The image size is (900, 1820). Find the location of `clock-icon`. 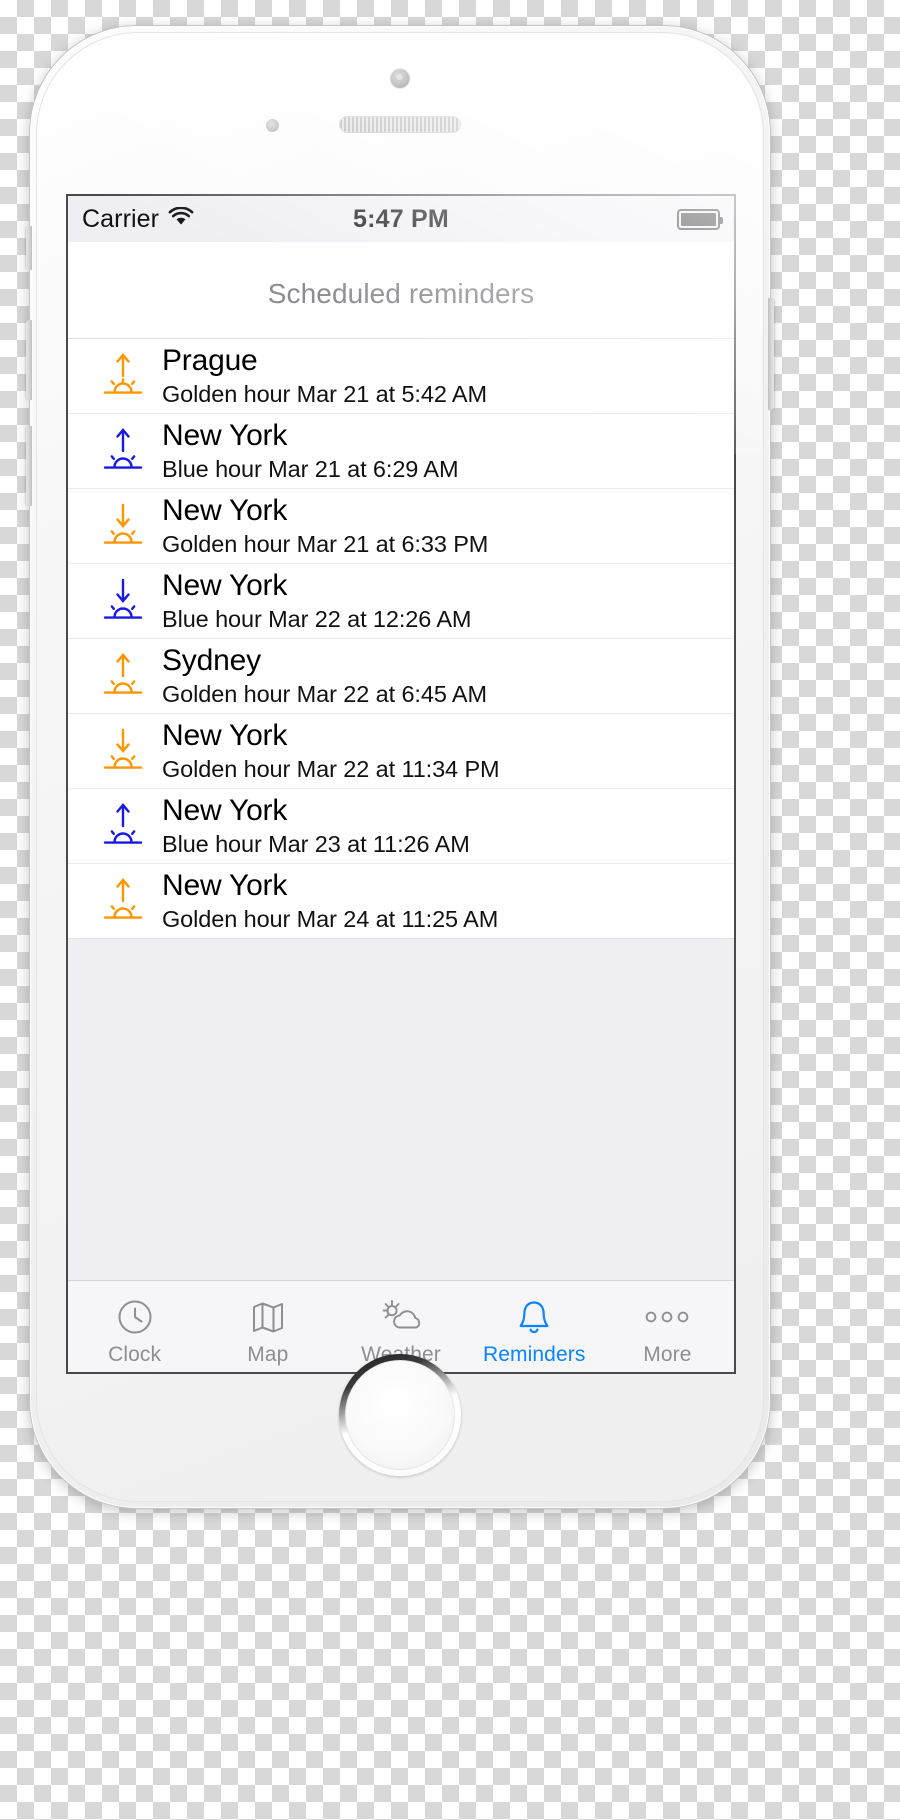

clock-icon is located at coordinates (135, 1317).